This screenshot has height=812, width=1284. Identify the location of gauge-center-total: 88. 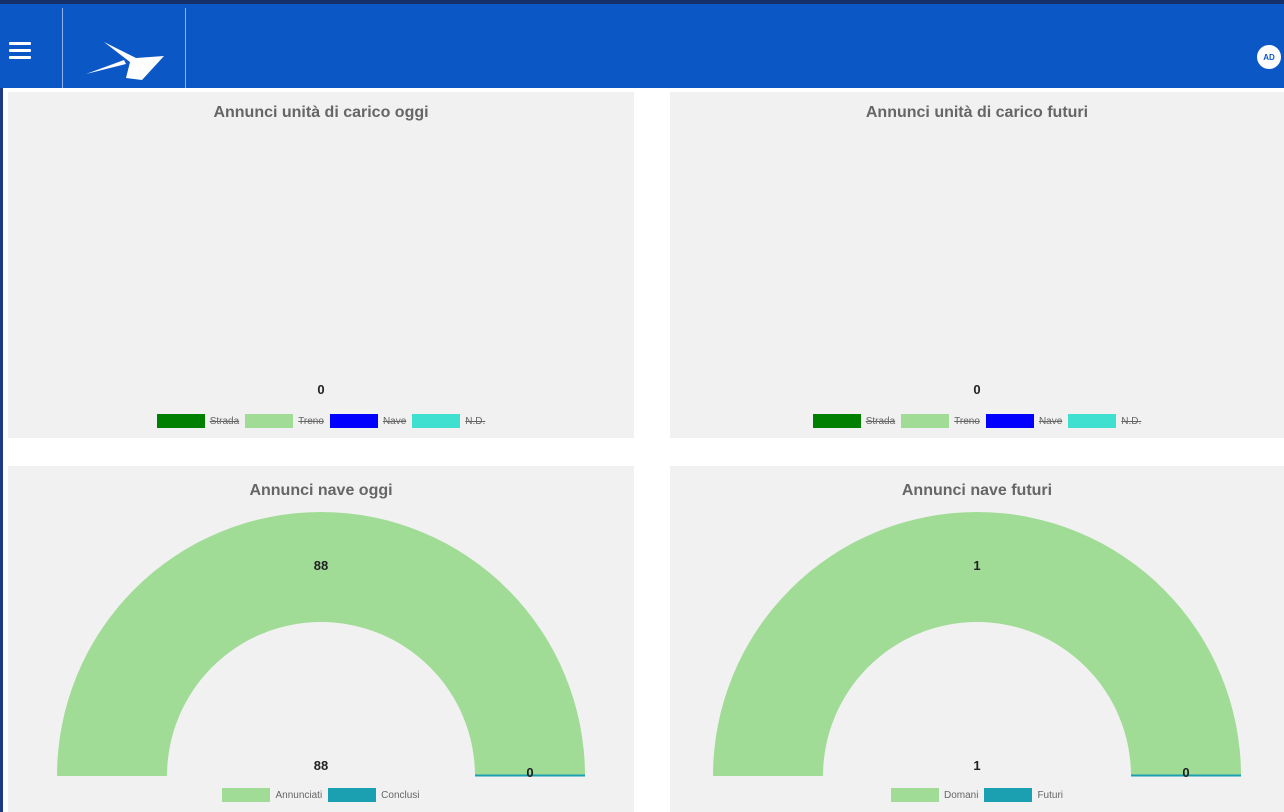
(321, 765).